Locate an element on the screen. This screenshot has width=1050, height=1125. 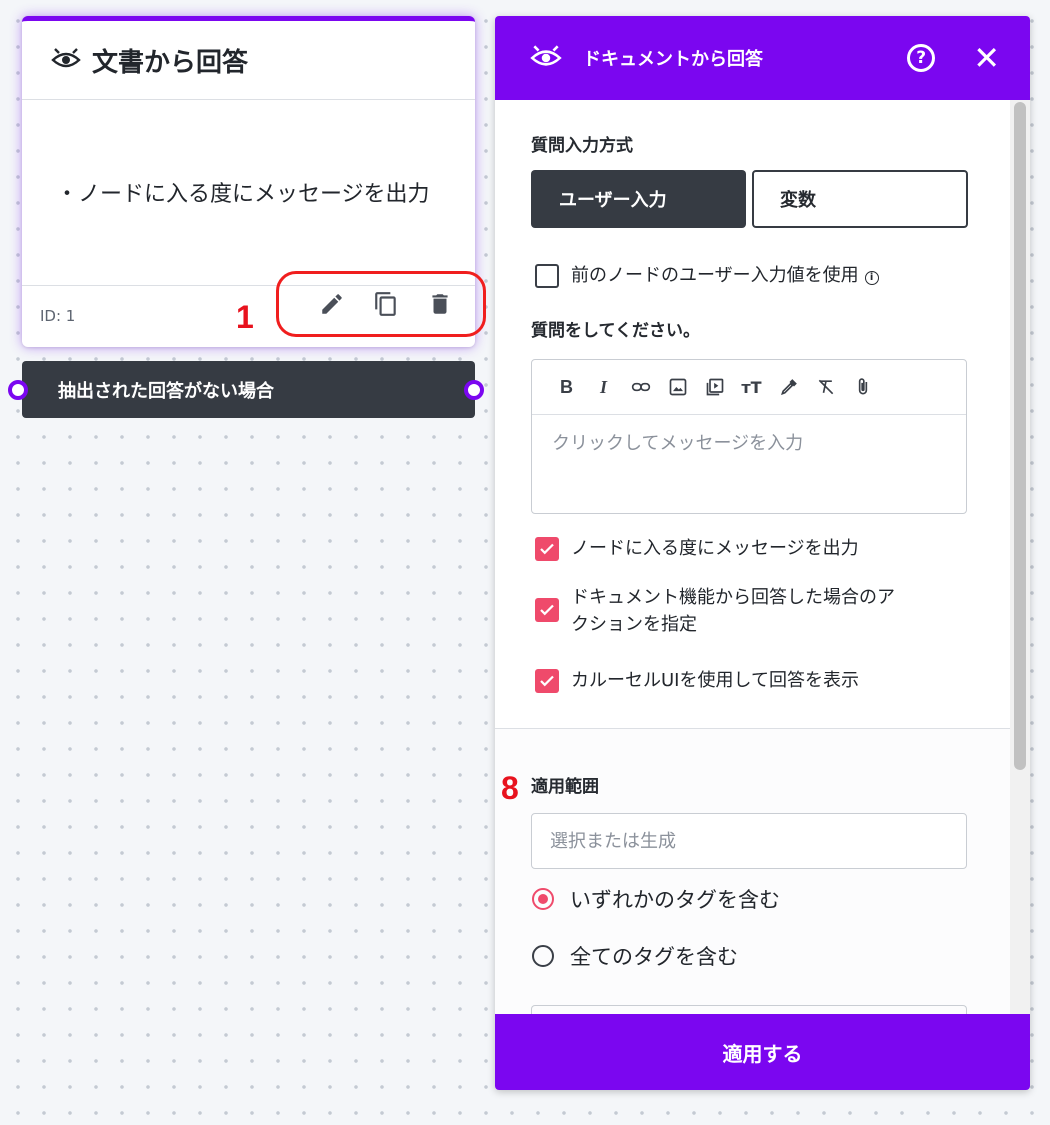
message-editor: B I ᴛT クリックしてメッセージを入力 is located at coordinates (749, 436).